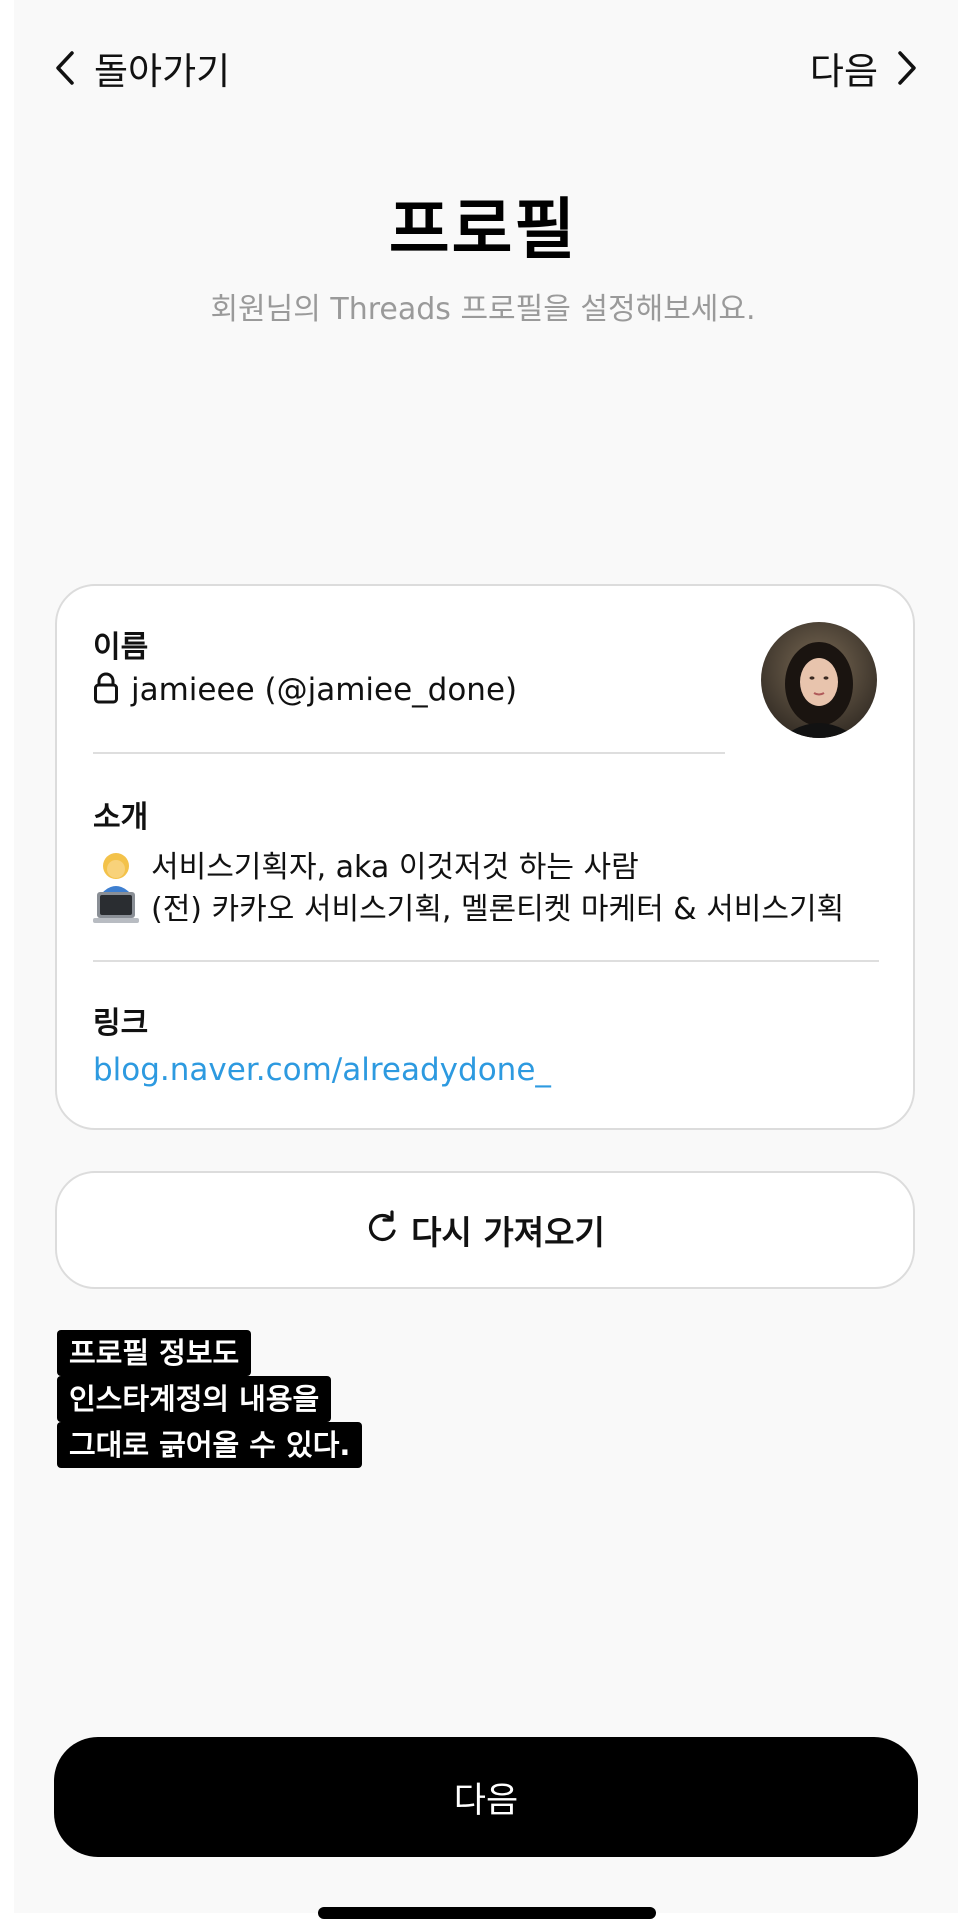  What do you see at coordinates (382, 1230) in the screenshot?
I see `refresh-icon` at bounding box center [382, 1230].